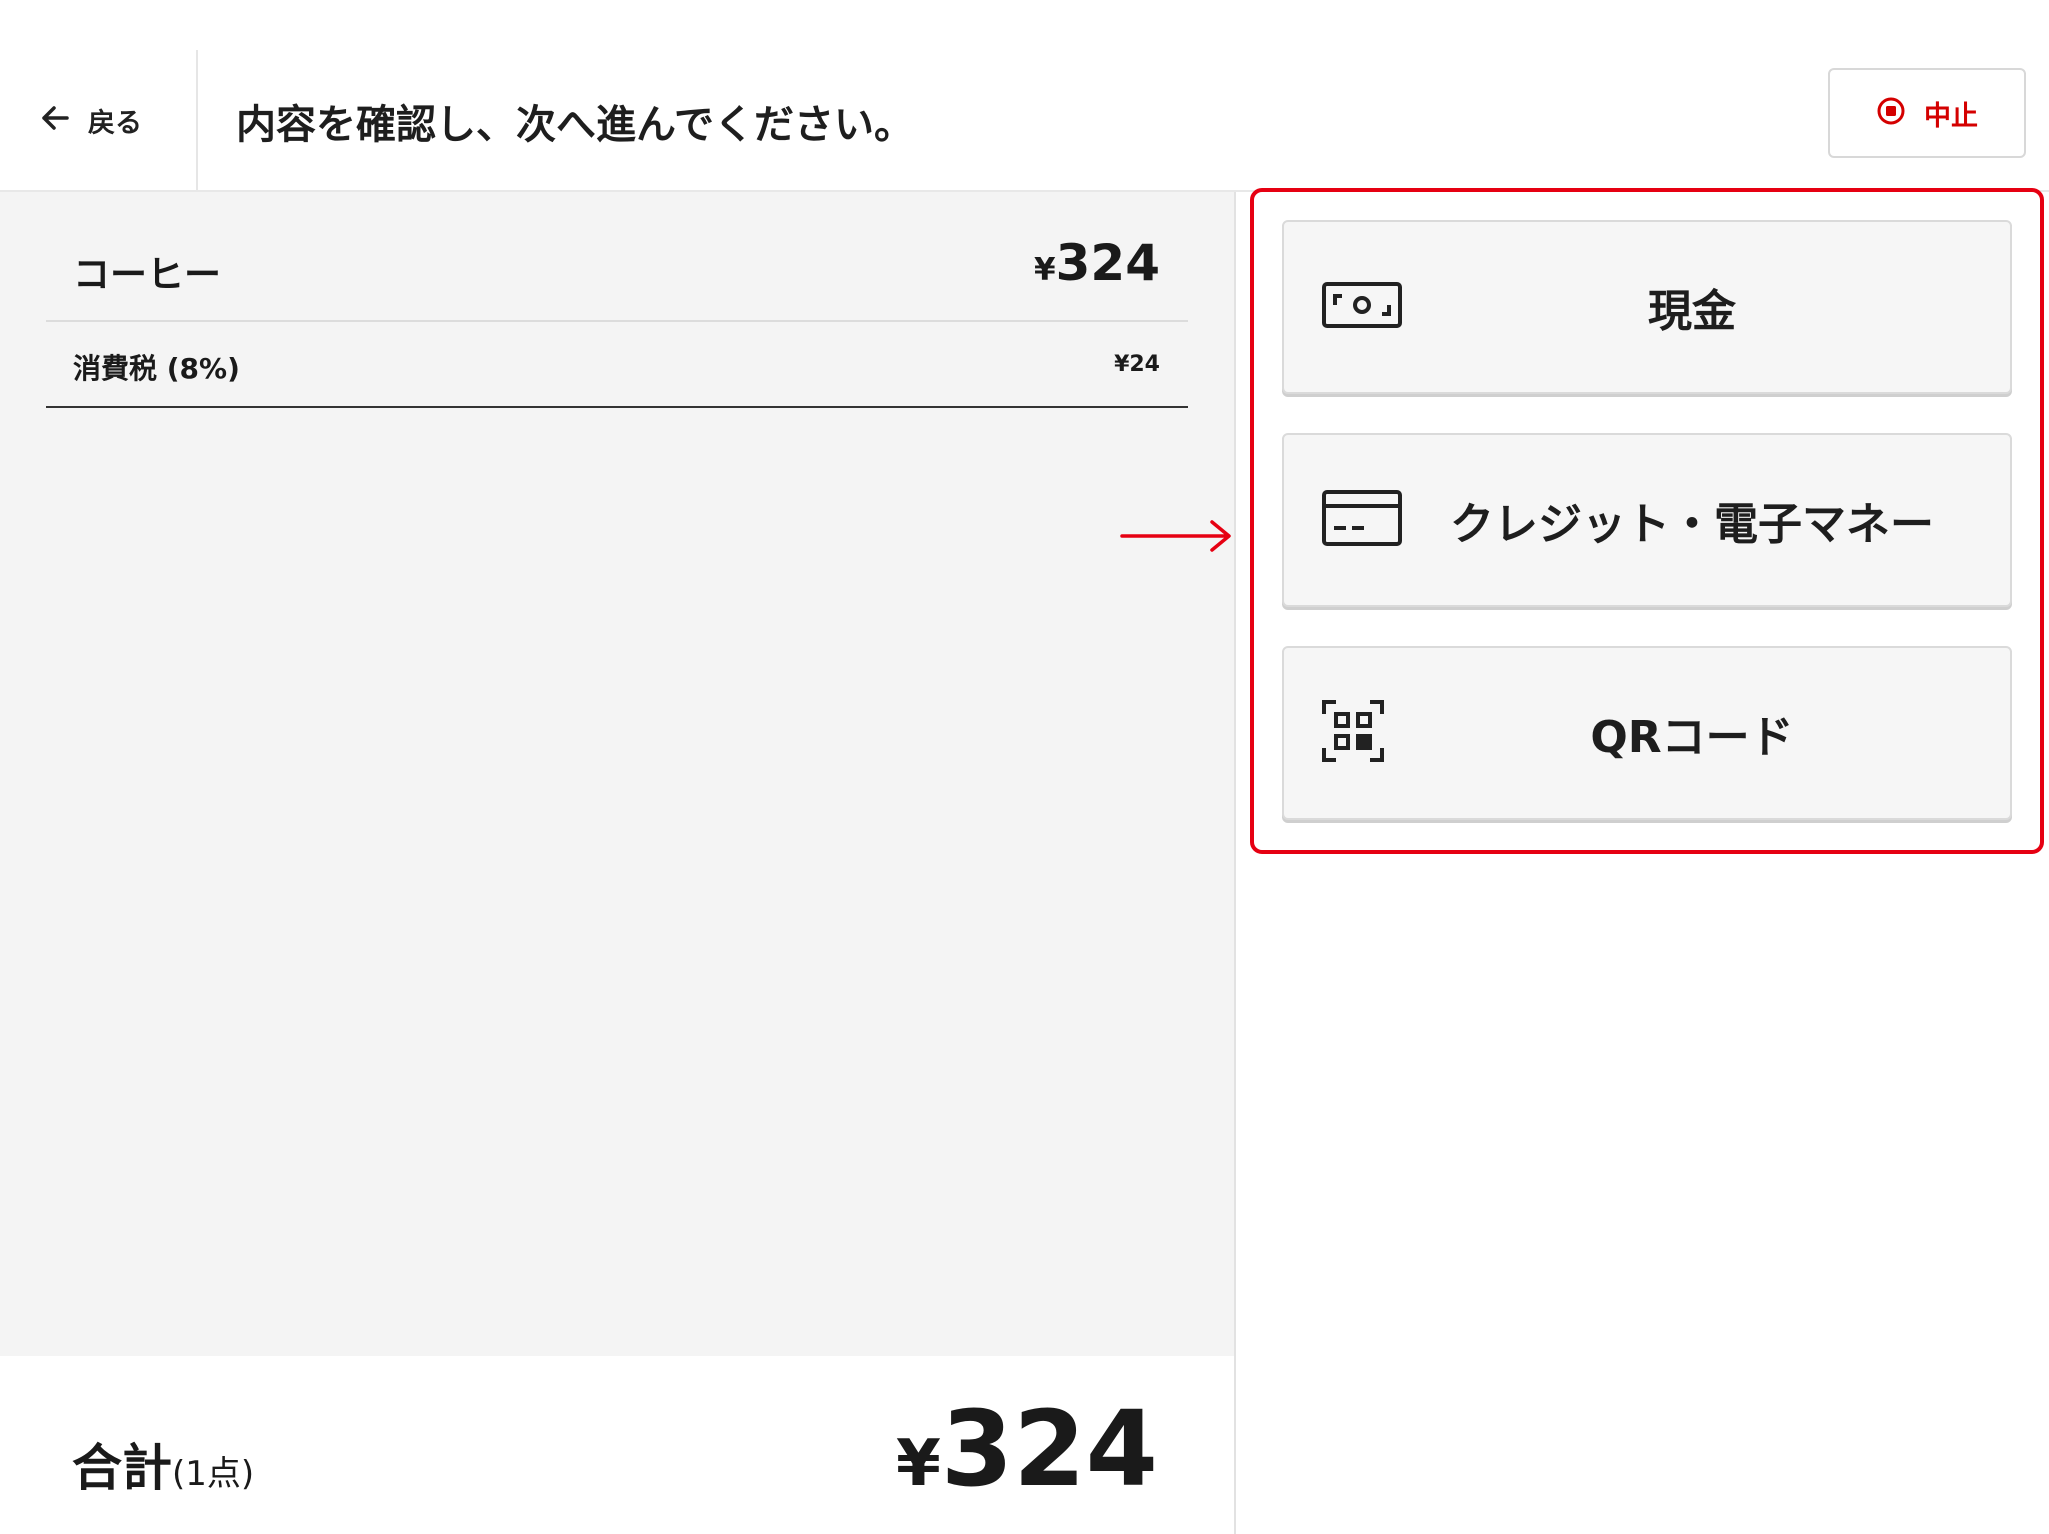 Image resolution: width=2049 pixels, height=1534 pixels. I want to click on total-section: 合計(1点) ¥324, so click(617, 1445).